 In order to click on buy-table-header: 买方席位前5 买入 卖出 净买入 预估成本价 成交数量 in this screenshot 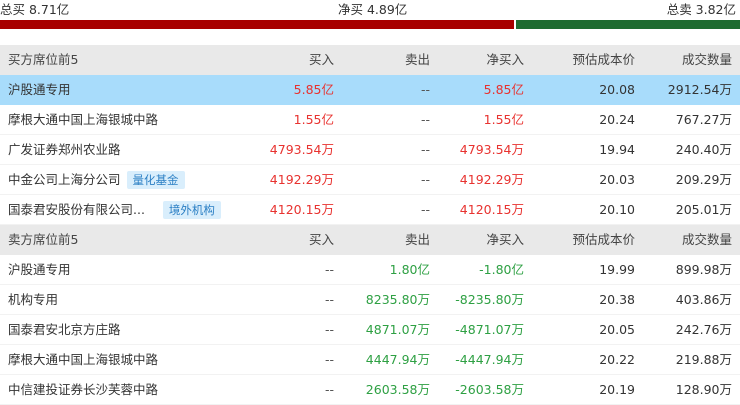, I will do `click(370, 60)`.